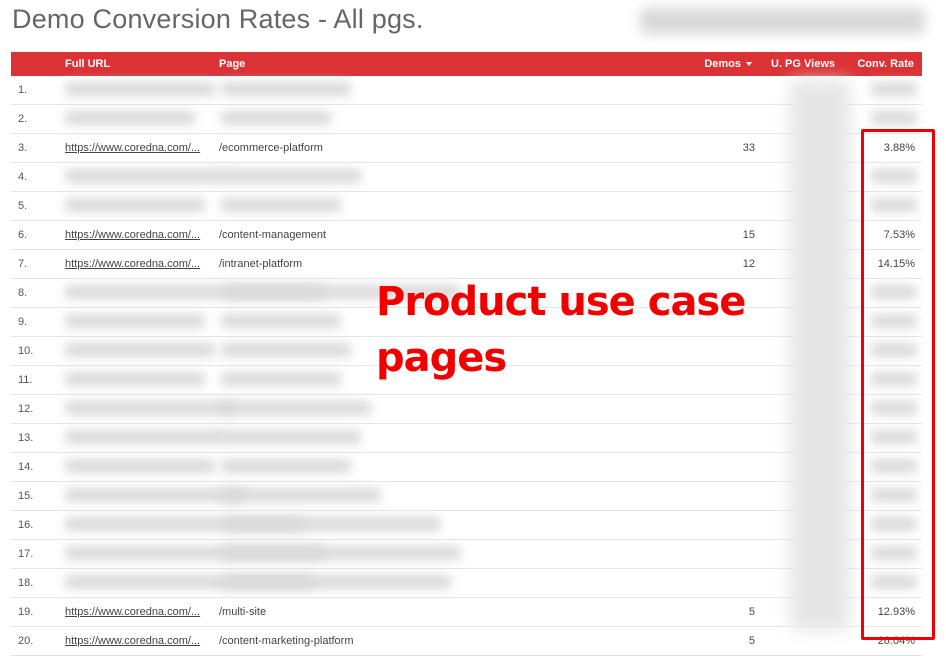  I want to click on column-header-demos-label: Demos, so click(722, 64).